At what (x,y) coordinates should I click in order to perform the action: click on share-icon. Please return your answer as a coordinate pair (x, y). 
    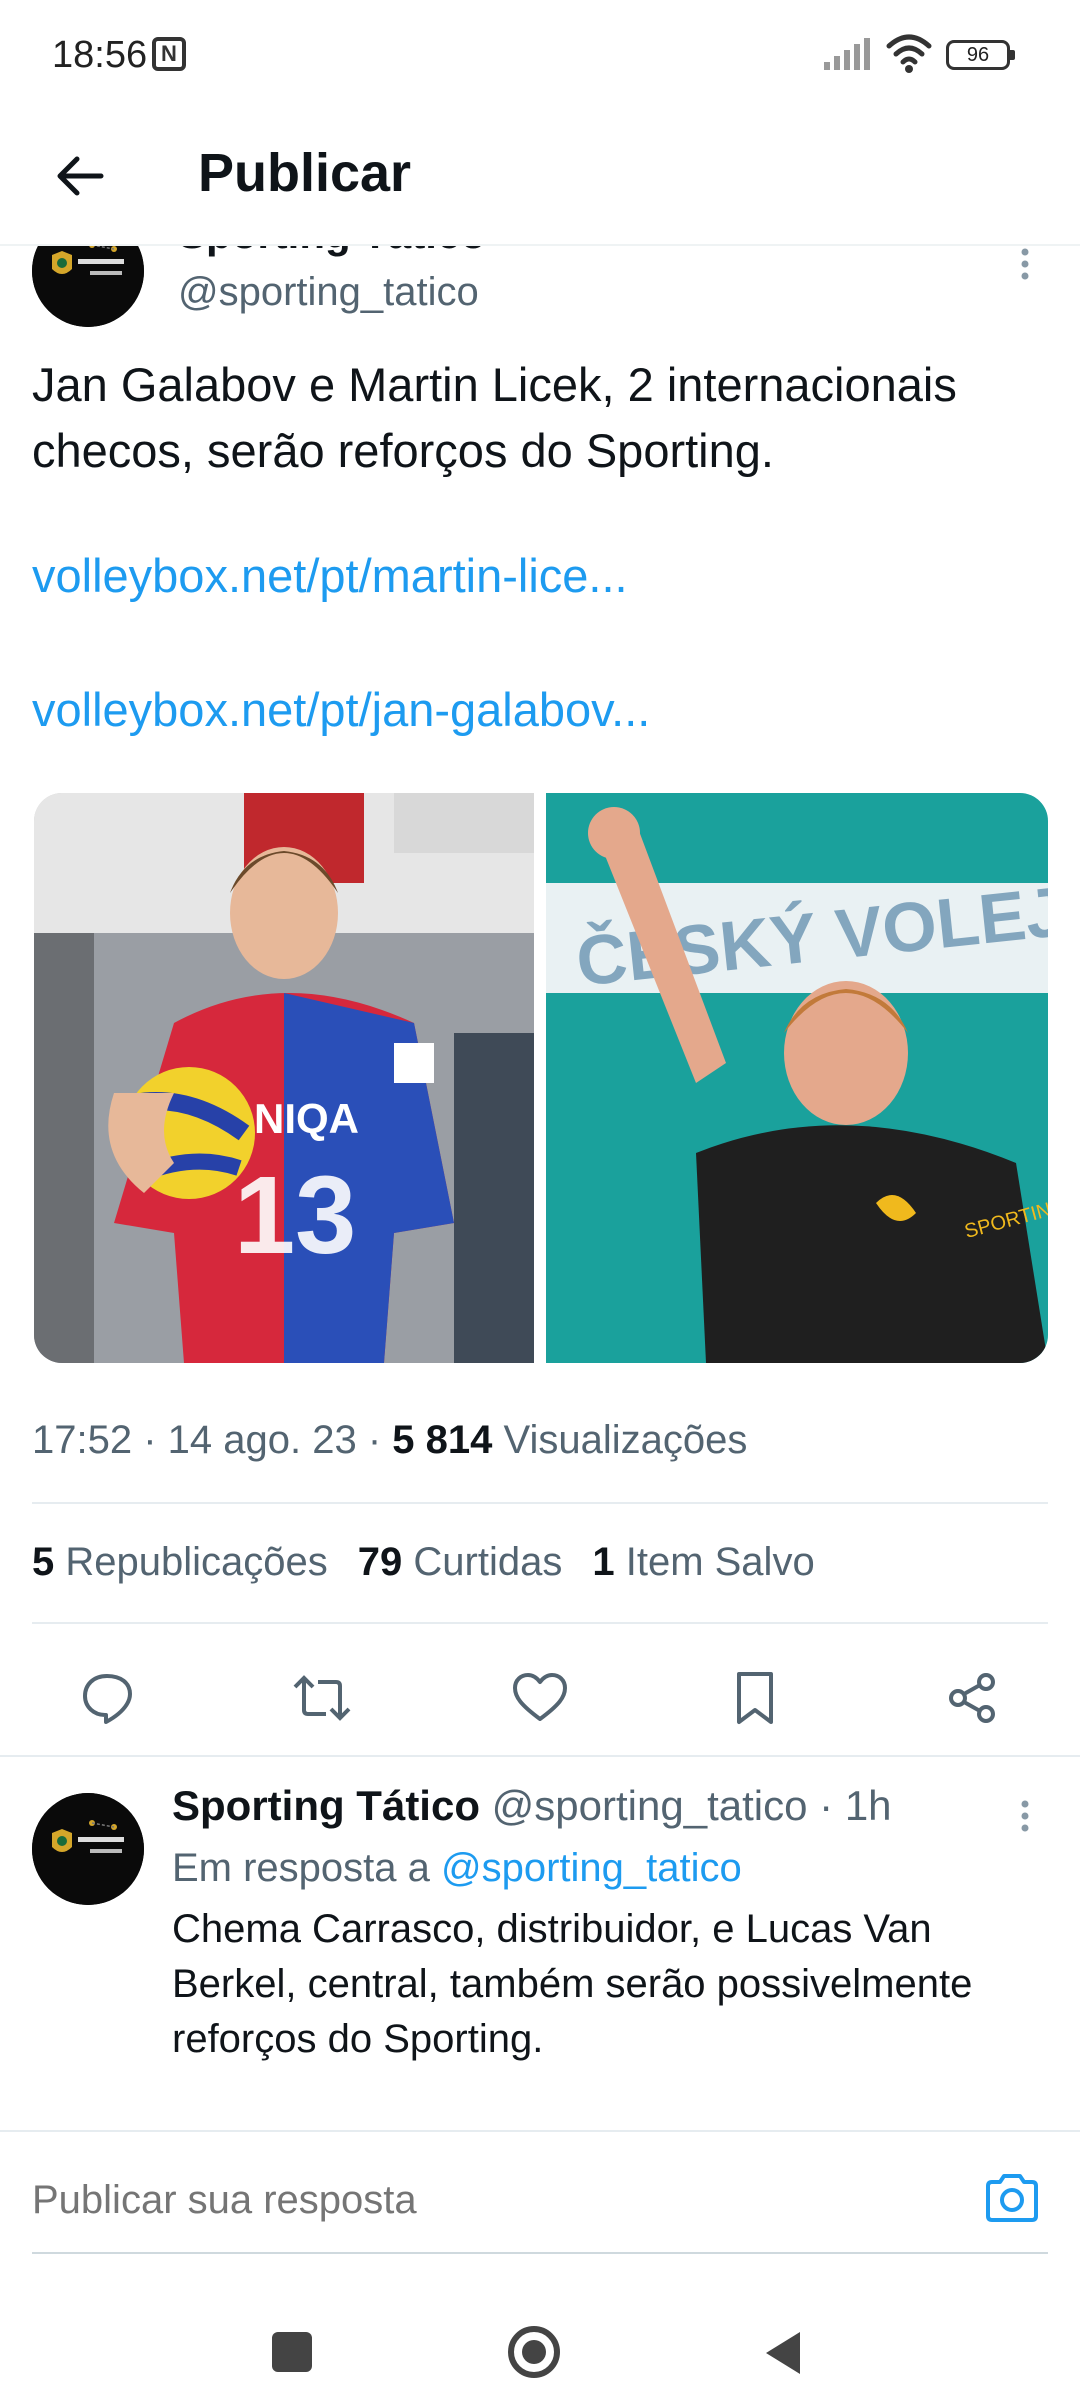
    Looking at the image, I should click on (972, 1698).